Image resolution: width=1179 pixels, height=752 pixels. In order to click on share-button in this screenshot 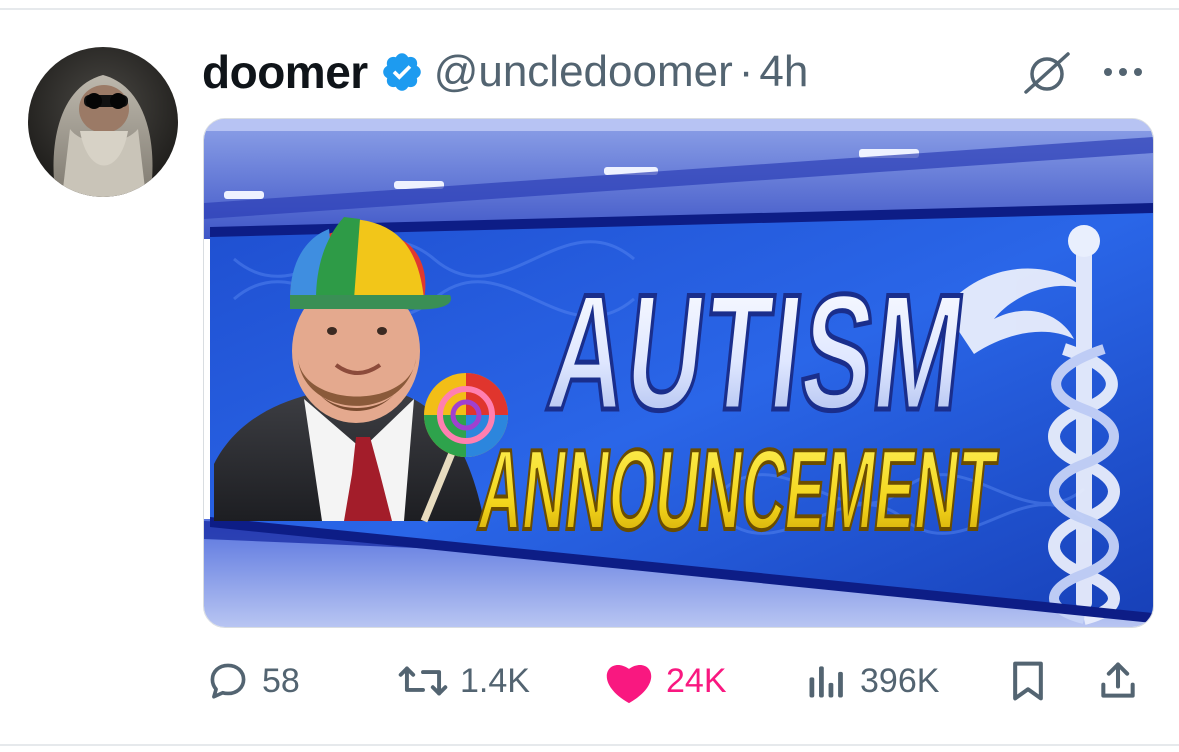, I will do `click(1118, 681)`.